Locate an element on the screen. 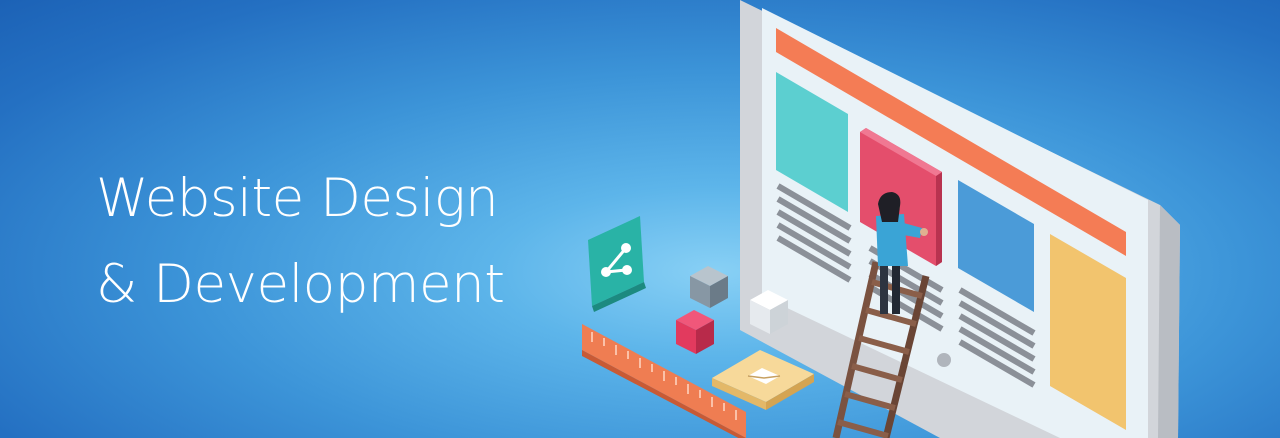  grey-cube is located at coordinates (709, 287).